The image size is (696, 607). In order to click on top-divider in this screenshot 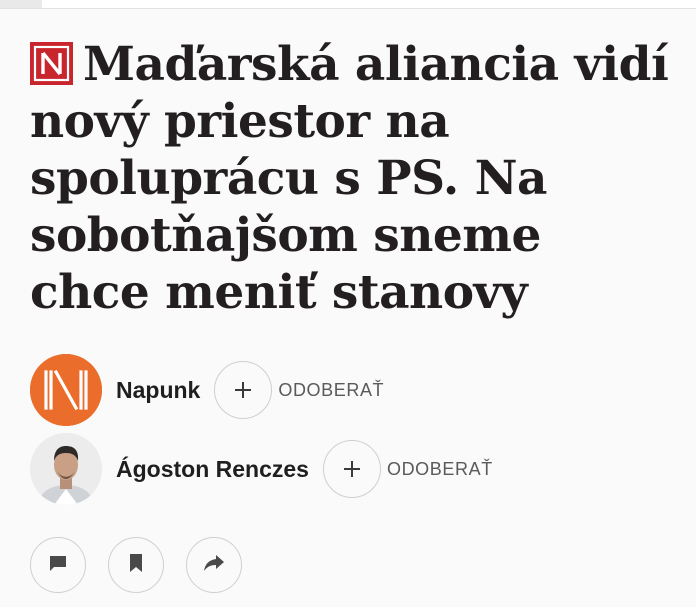, I will do `click(348, 4)`.